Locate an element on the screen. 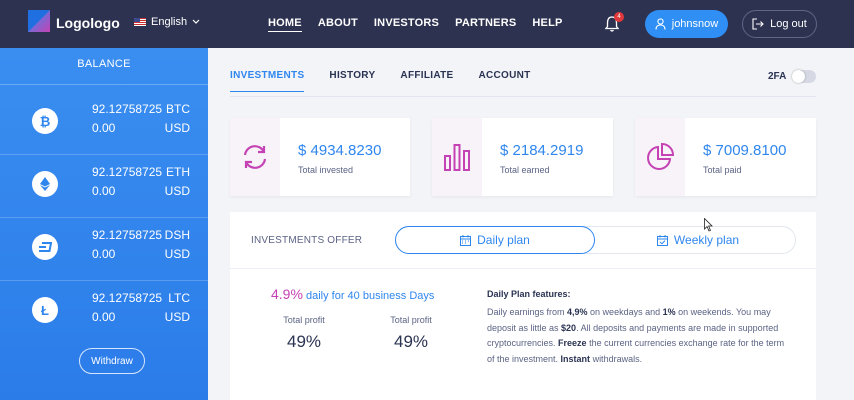 This screenshot has width=854, height=400. weekly-plan-label: Weekly plan is located at coordinates (706, 240).